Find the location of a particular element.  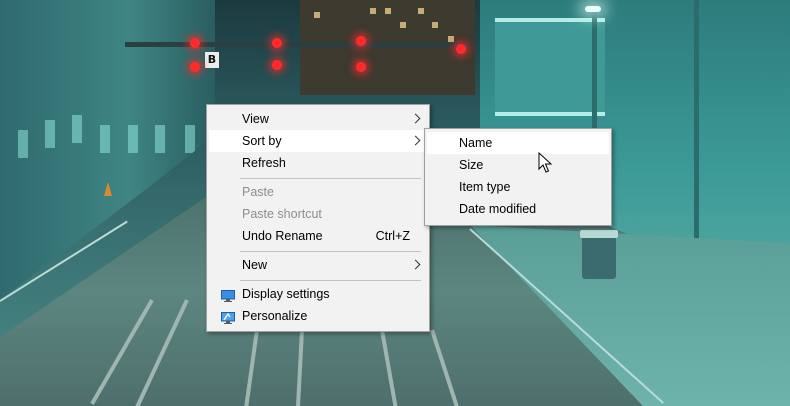

parking-garage is located at coordinates (550, 67).